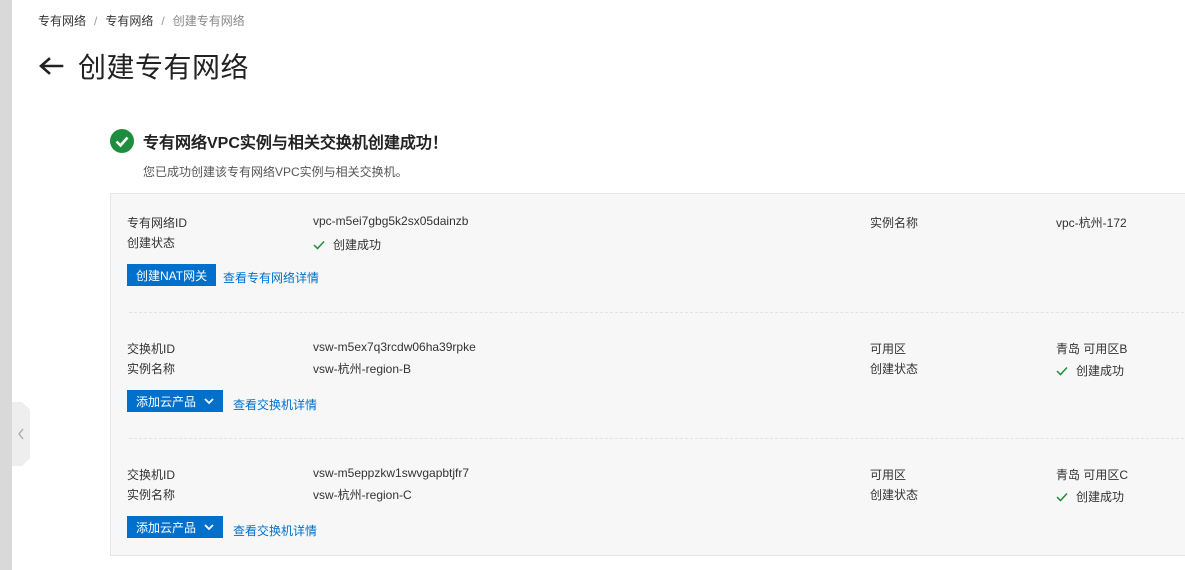 The width and height of the screenshot is (1185, 570). Describe the element at coordinates (1100, 371) in the screenshot. I see `vswitch-b-status-value: 创建成功` at that location.